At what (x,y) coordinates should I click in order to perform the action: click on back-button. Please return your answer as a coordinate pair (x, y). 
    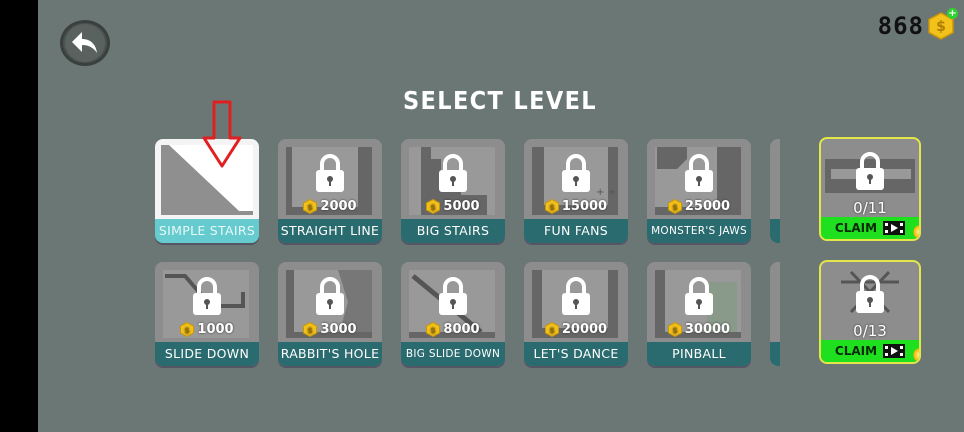
    Looking at the image, I should click on (85, 43).